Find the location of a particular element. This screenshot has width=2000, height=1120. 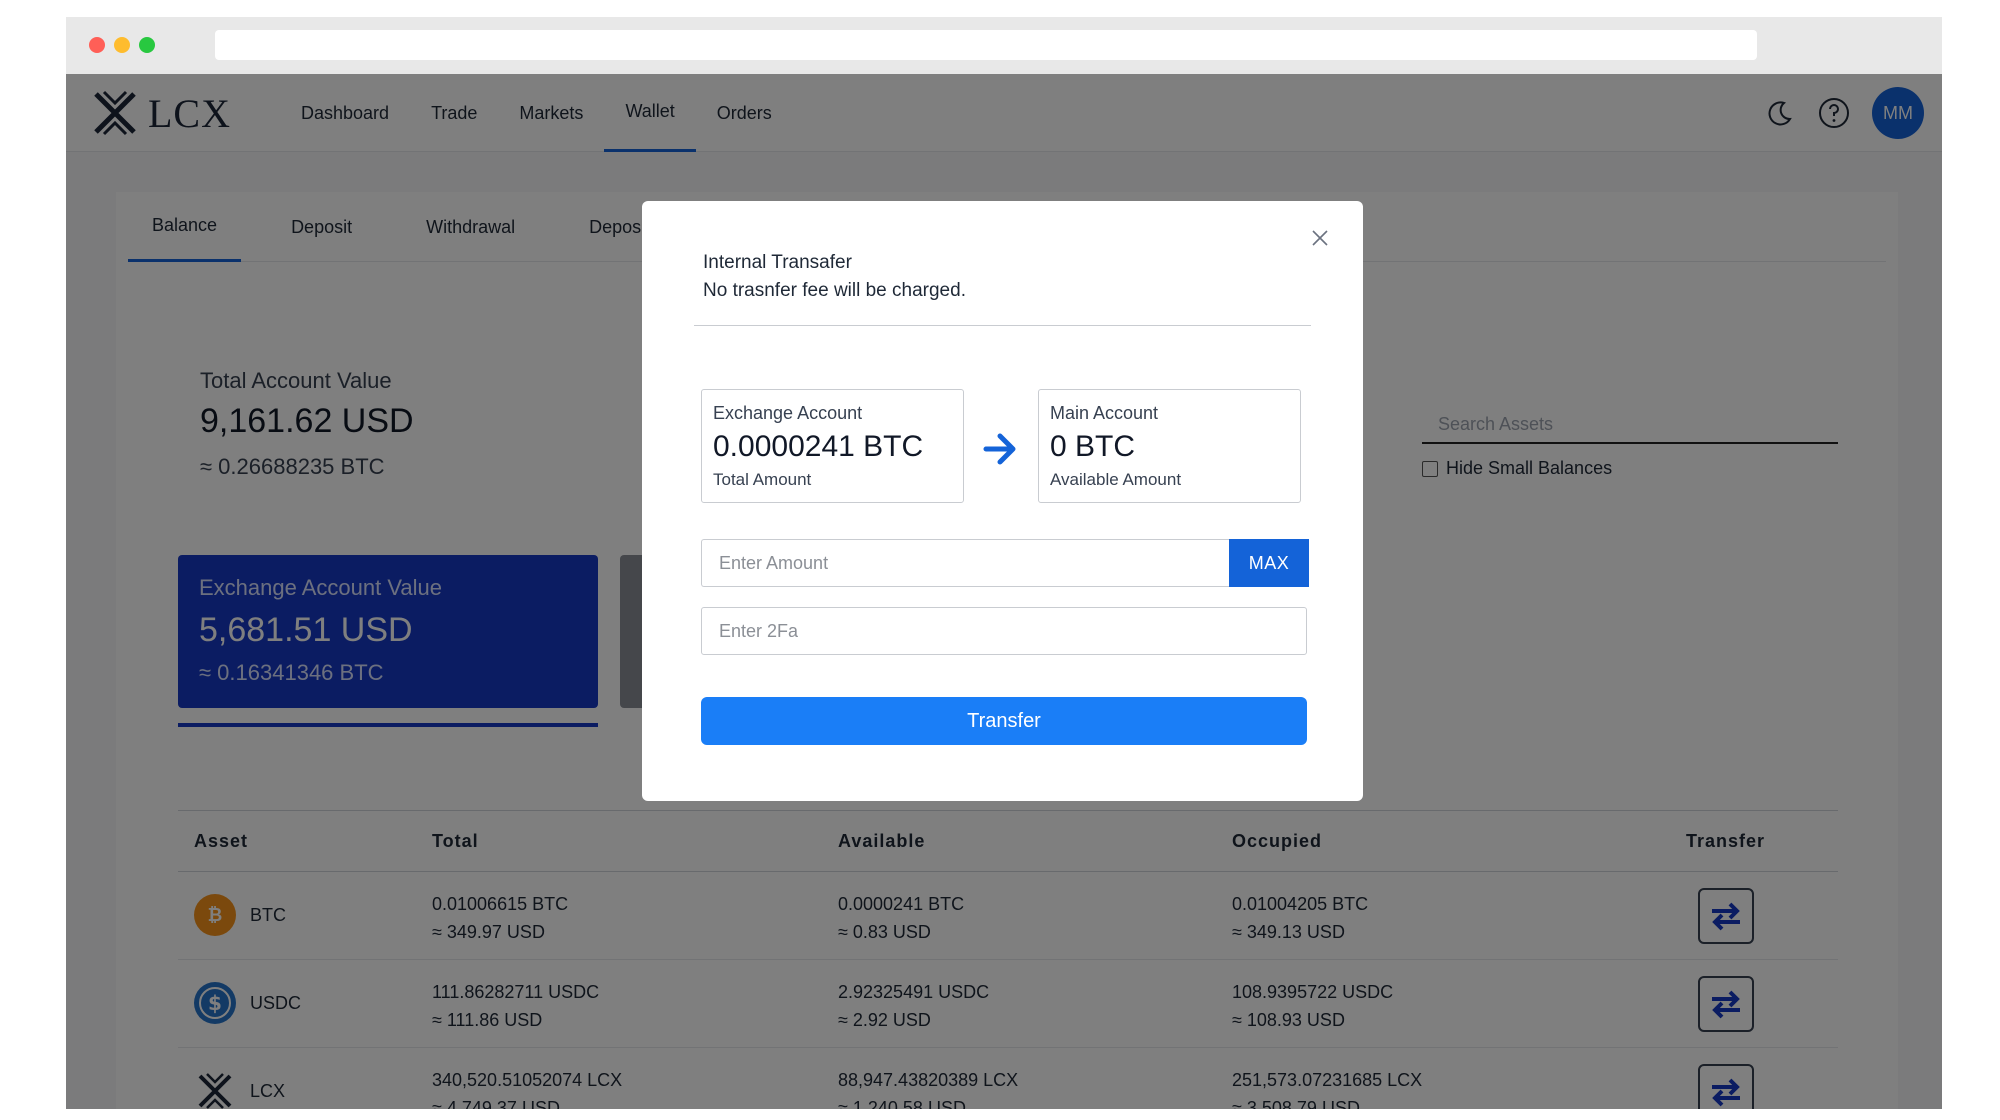

modal-divider is located at coordinates (1002, 325).